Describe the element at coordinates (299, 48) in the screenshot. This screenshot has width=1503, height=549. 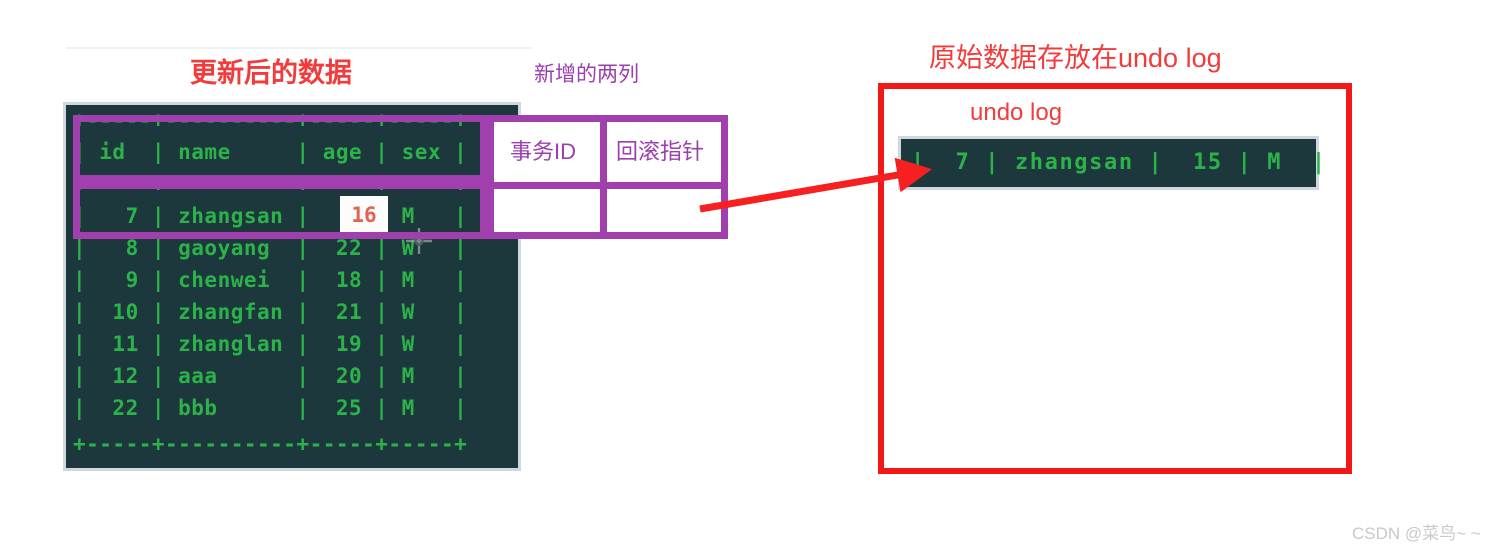
I see `section-divider-rule` at that location.